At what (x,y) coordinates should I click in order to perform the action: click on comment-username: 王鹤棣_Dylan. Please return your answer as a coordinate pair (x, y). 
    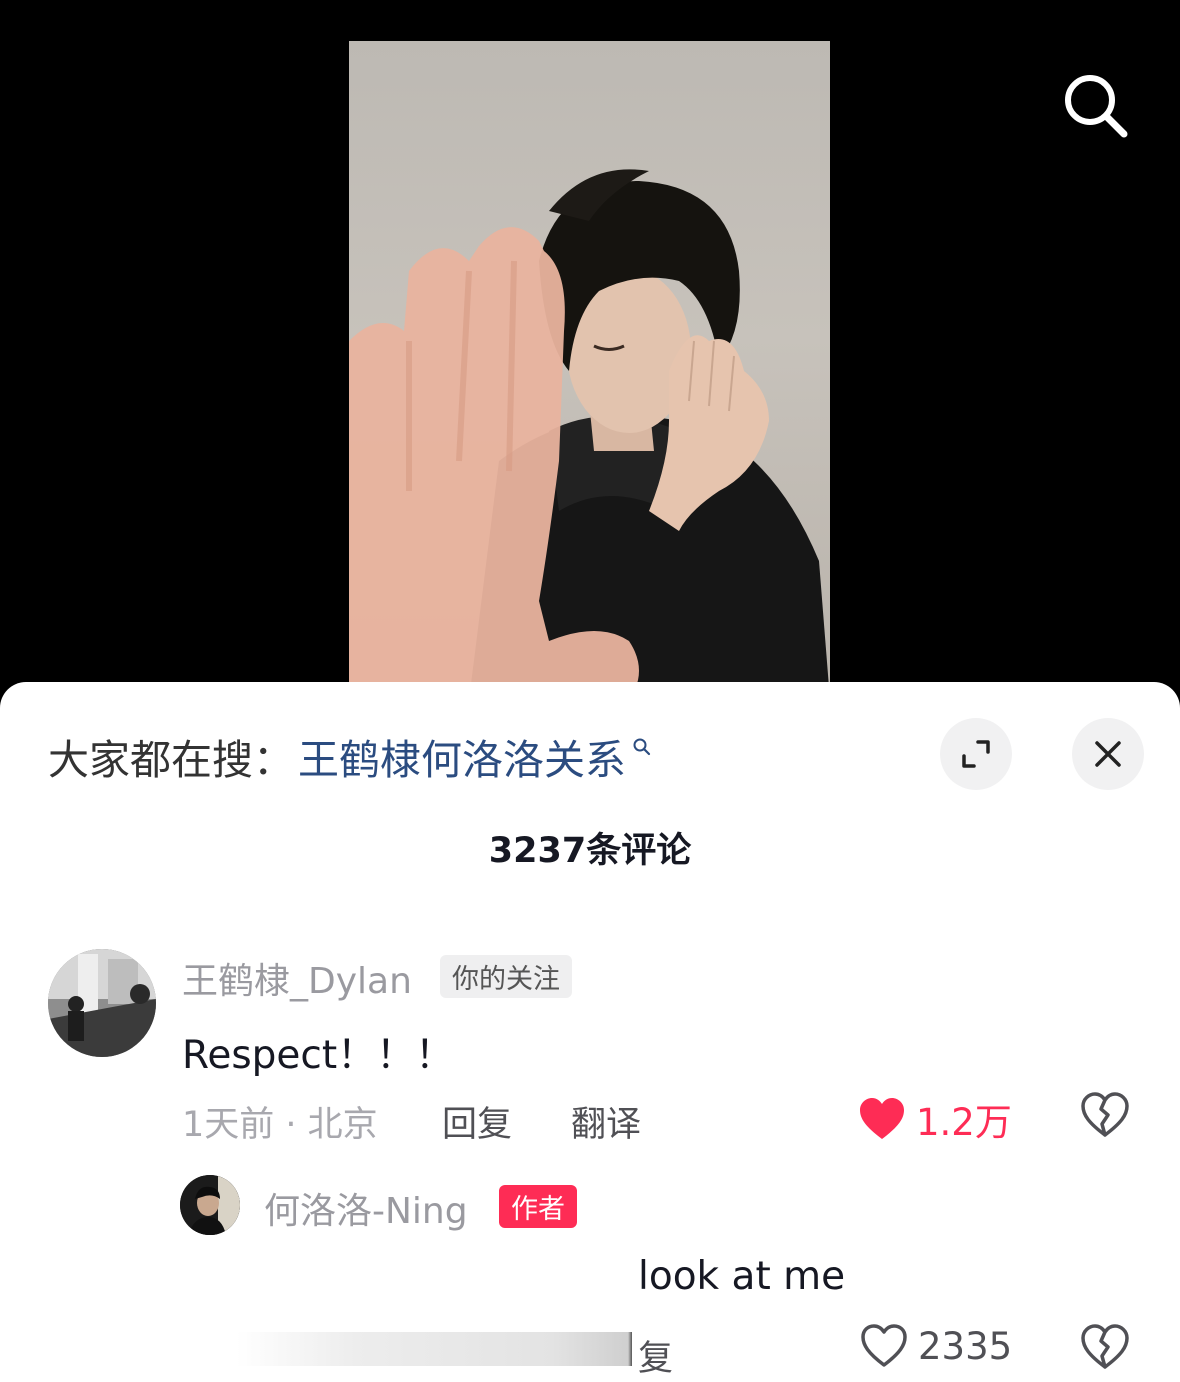
    Looking at the image, I should click on (297, 978).